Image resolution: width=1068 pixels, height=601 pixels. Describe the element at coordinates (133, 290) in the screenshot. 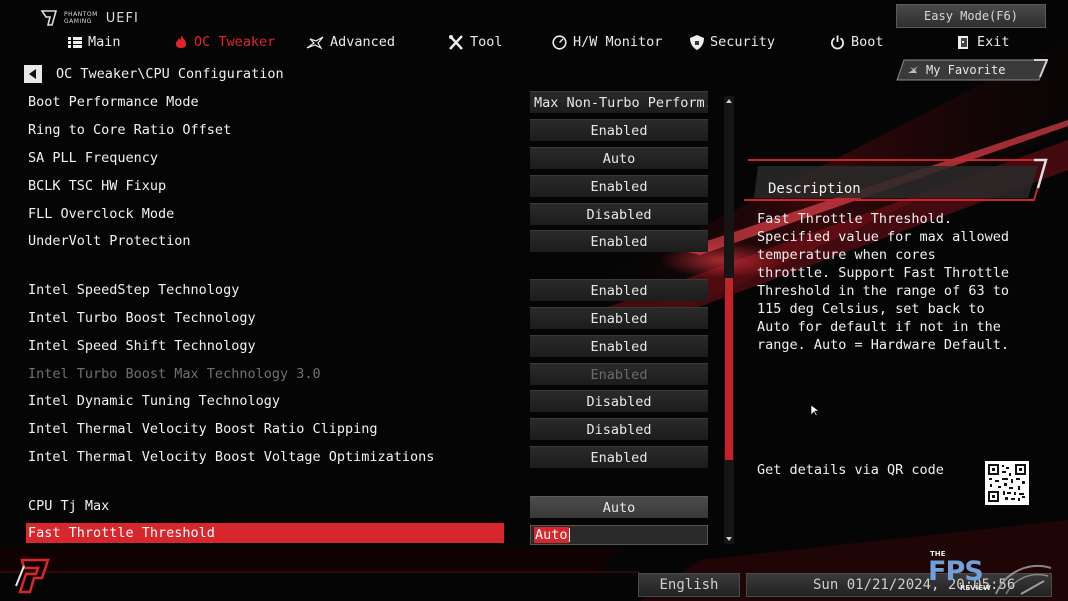

I see `setting-label: Intel SpeedStep Technology` at that location.